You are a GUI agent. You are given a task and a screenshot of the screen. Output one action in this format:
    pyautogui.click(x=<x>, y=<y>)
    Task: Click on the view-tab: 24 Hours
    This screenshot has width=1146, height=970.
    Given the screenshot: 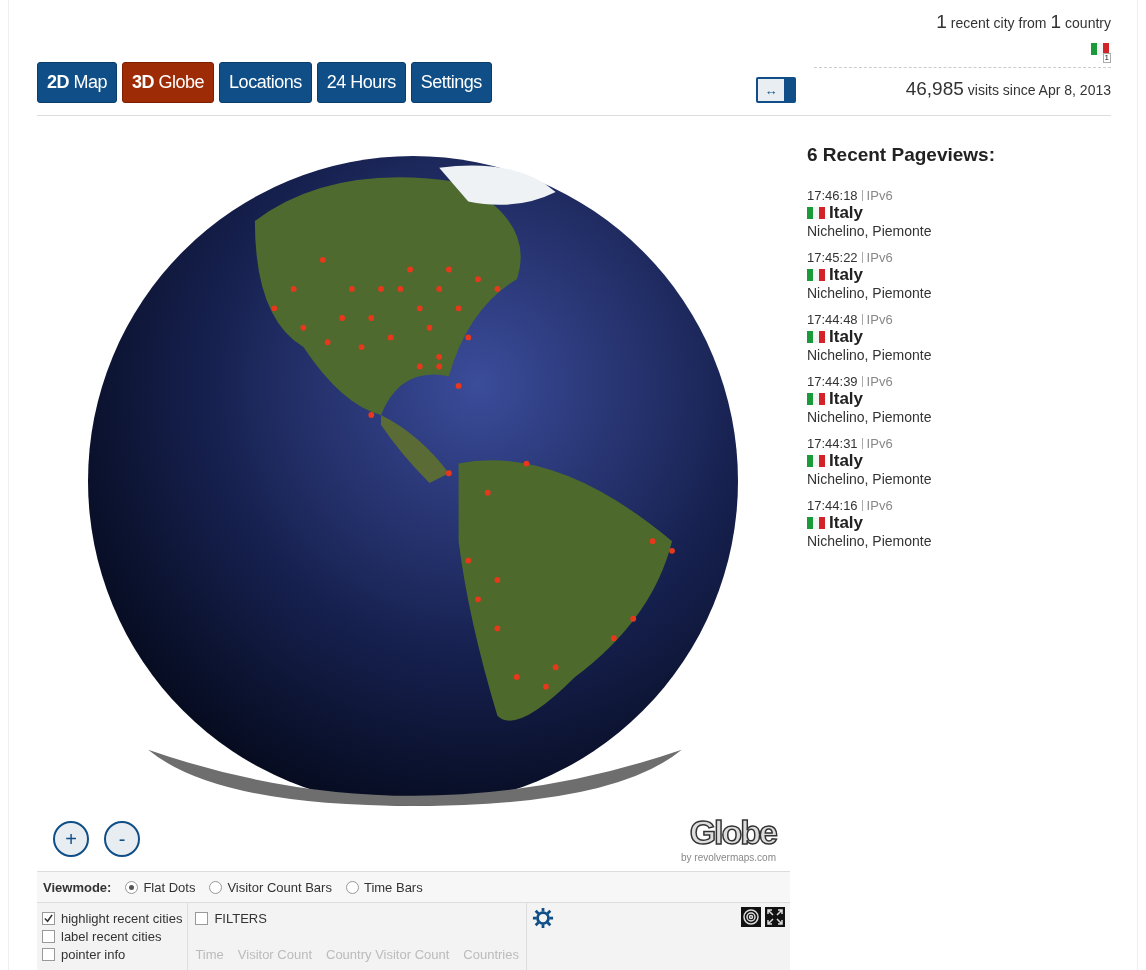 What is the action you would take?
    pyautogui.click(x=361, y=82)
    